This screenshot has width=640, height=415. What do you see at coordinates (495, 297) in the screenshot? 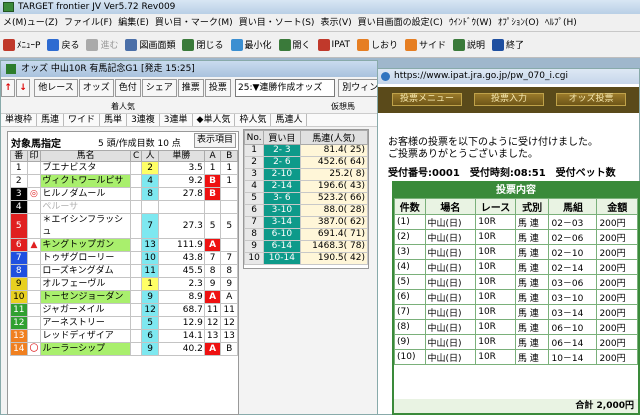
I see `bet-race: 10R` at bounding box center [495, 297].